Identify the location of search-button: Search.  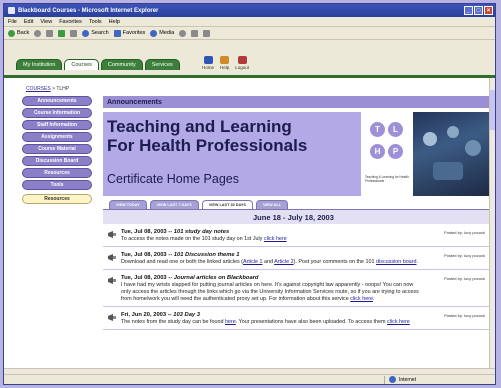
(95, 33).